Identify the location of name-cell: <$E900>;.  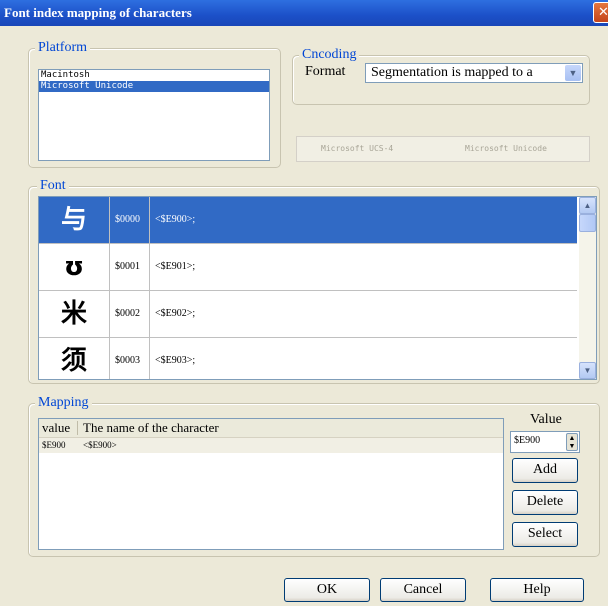
(363, 220).